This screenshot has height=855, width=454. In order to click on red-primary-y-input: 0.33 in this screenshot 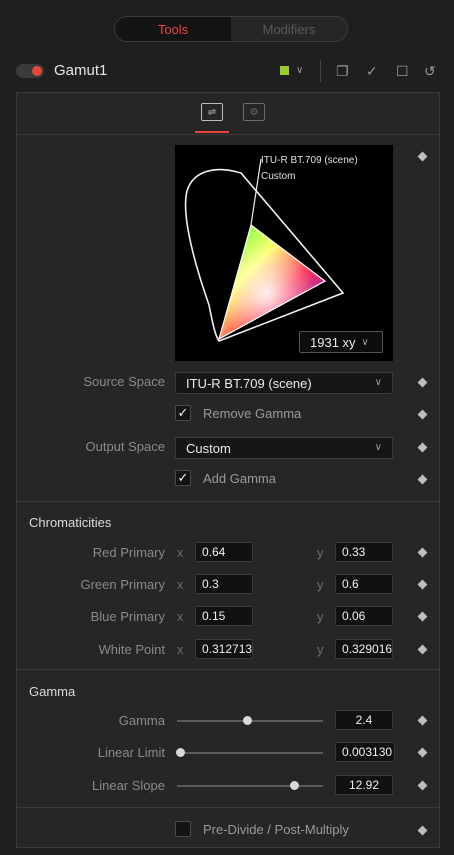, I will do `click(364, 552)`.